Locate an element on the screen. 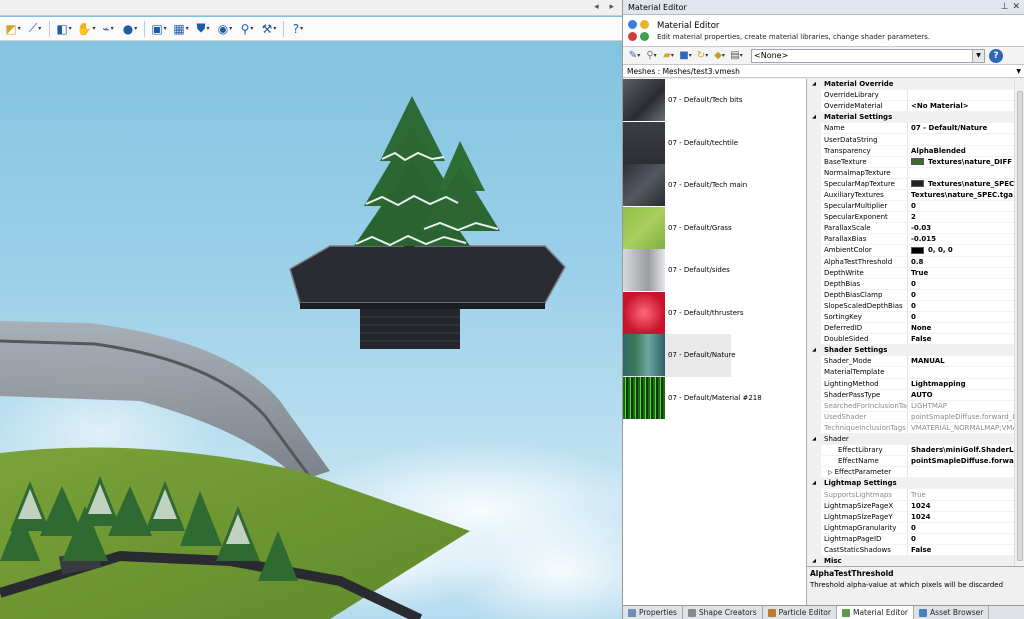  property-row: NormalmapTexture is located at coordinates (915, 173).